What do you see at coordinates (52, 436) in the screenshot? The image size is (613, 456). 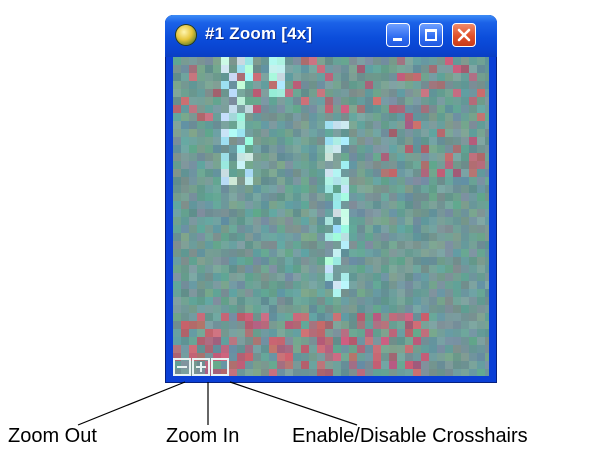 I see `zoom-out-label: Zoom Out` at bounding box center [52, 436].